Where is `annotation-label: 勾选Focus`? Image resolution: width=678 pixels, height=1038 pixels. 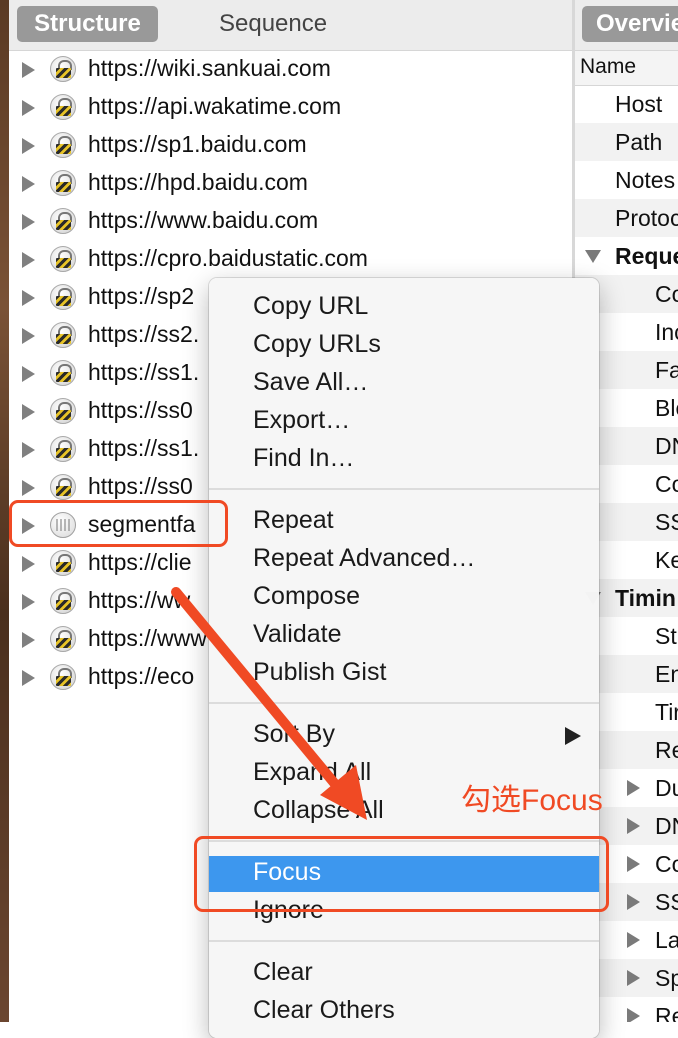 annotation-label: 勾选Focus is located at coordinates (532, 800).